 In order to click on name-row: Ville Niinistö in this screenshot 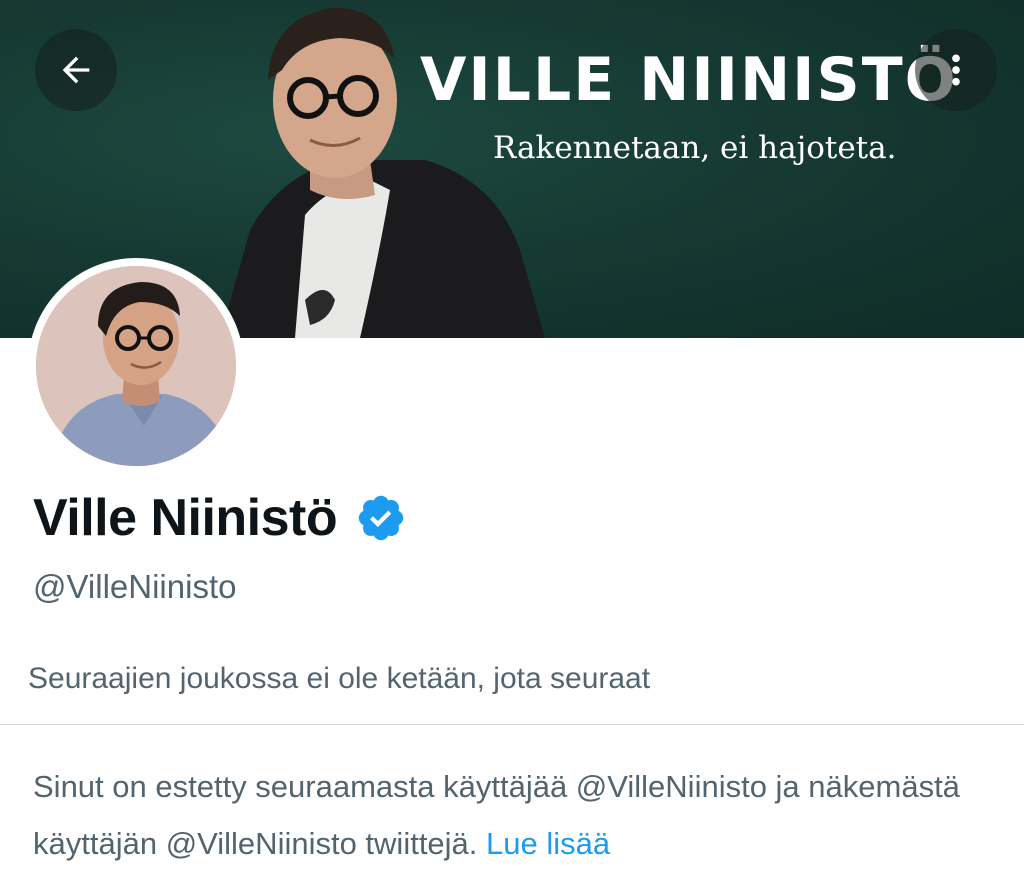, I will do `click(220, 518)`.